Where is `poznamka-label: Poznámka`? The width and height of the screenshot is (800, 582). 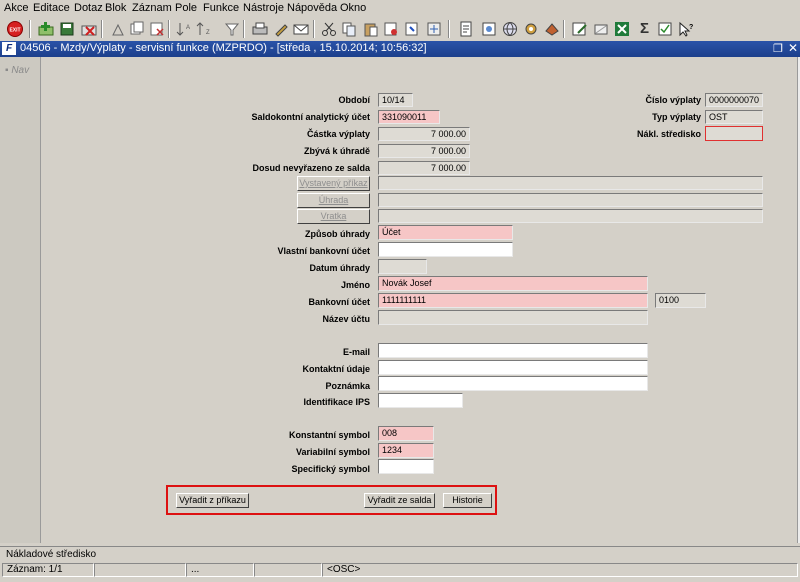
poznamka-label: Poznámka is located at coordinates (347, 386).